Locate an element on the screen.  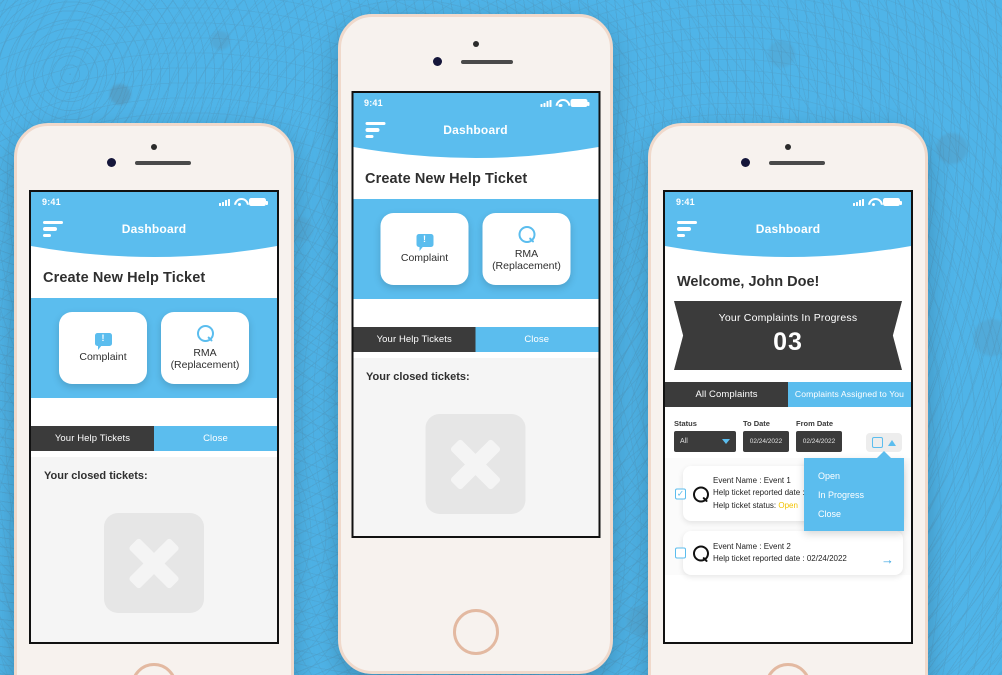
checkbox-icon is located at coordinates (877, 442).